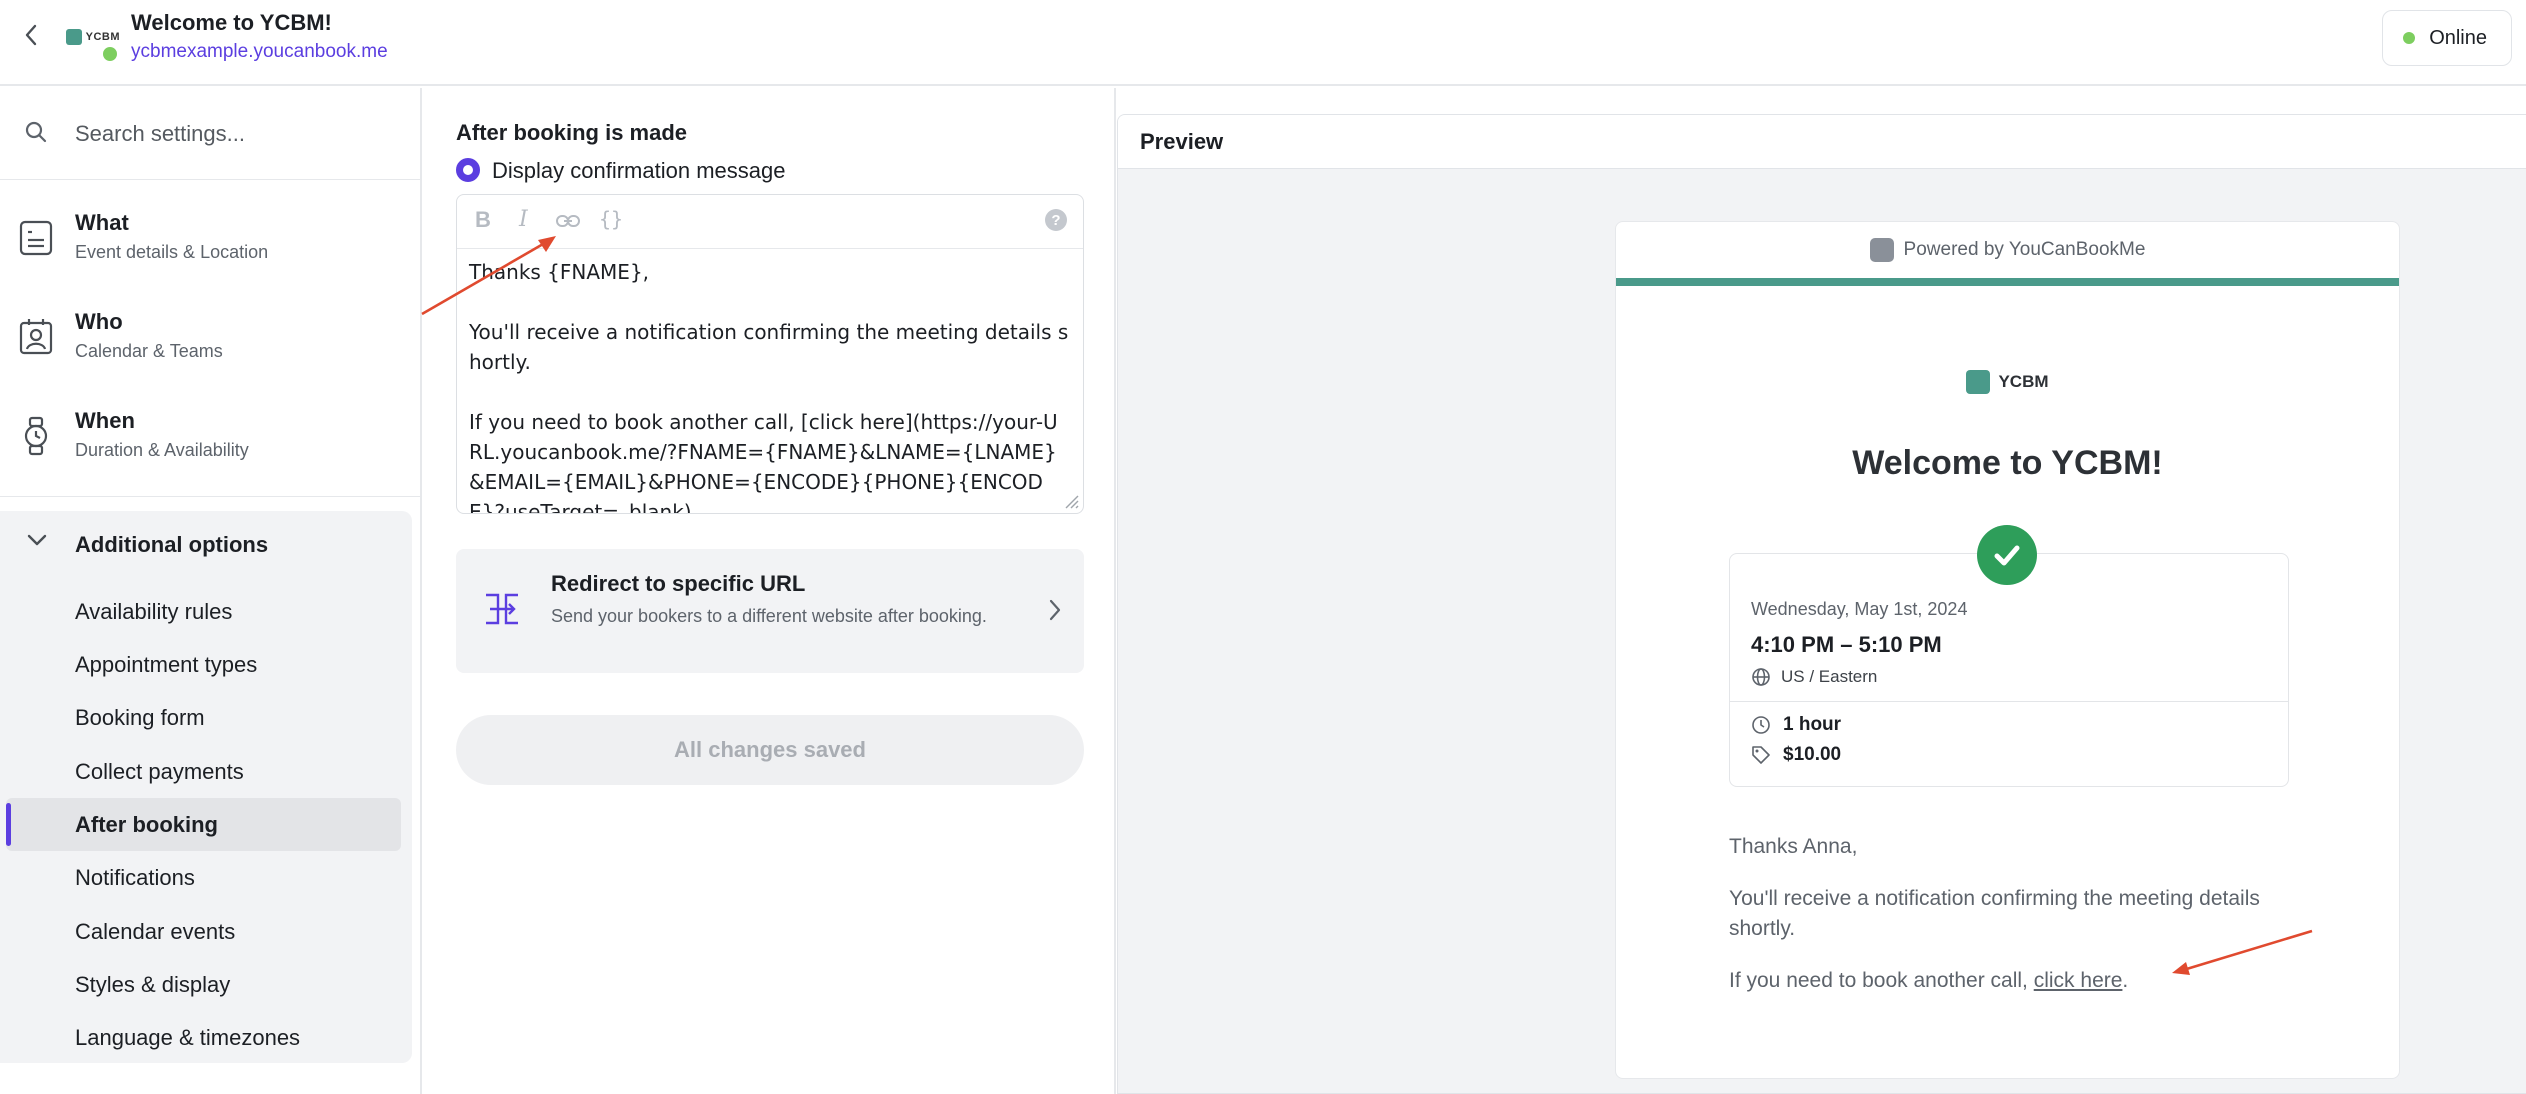 Image resolution: width=2526 pixels, height=1094 pixels. Describe the element at coordinates (188, 1037) in the screenshot. I see `sidebar-subitem-label: Language & timezones` at that location.